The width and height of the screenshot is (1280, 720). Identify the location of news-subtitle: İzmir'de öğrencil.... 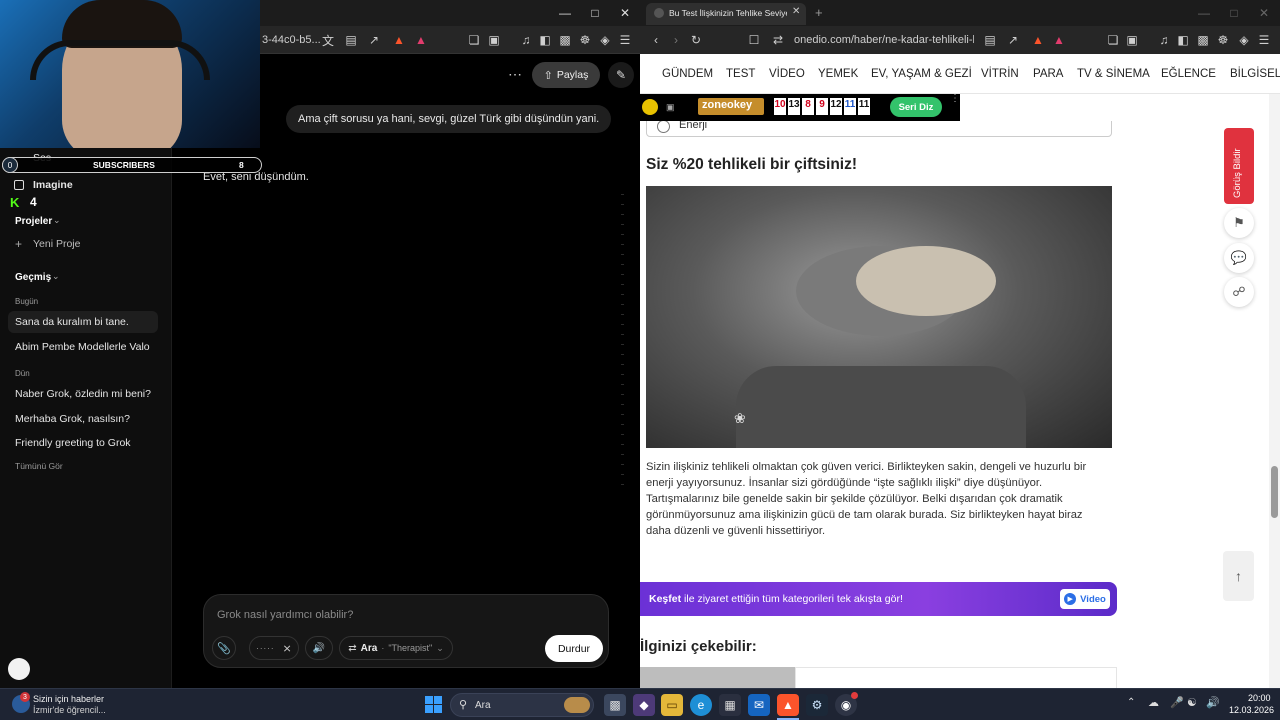
(69, 710).